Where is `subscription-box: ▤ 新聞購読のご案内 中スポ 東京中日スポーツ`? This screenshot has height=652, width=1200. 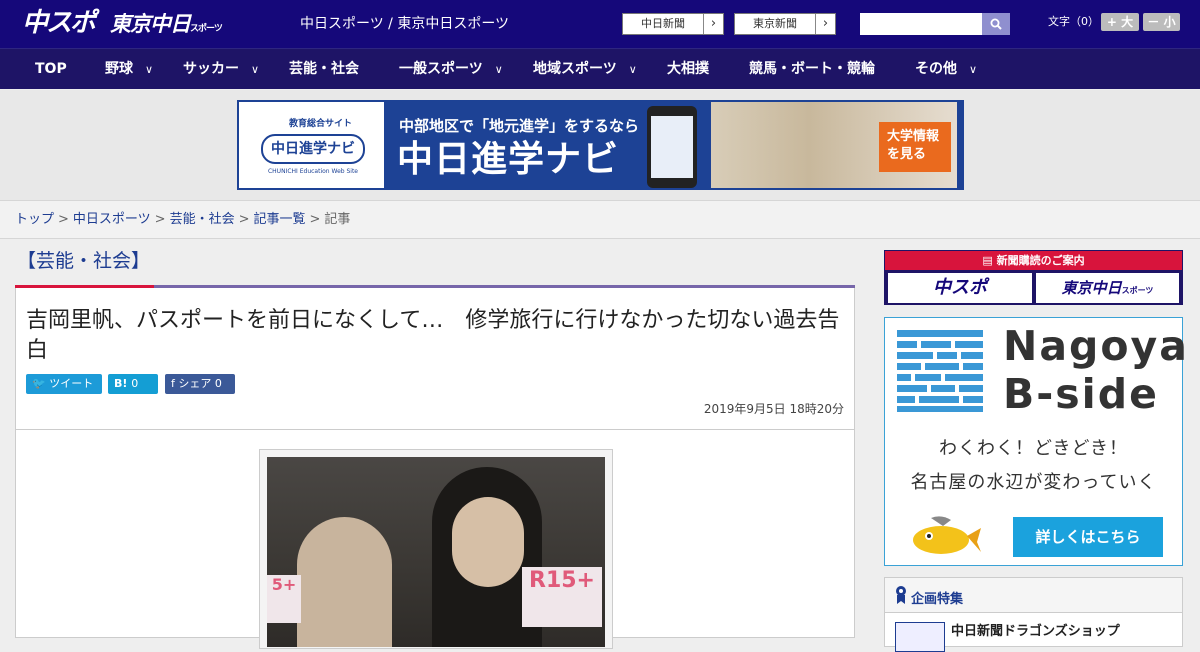
subscription-box: ▤ 新聞購読のご案内 中スポ 東京中日スポーツ is located at coordinates (1033, 277).